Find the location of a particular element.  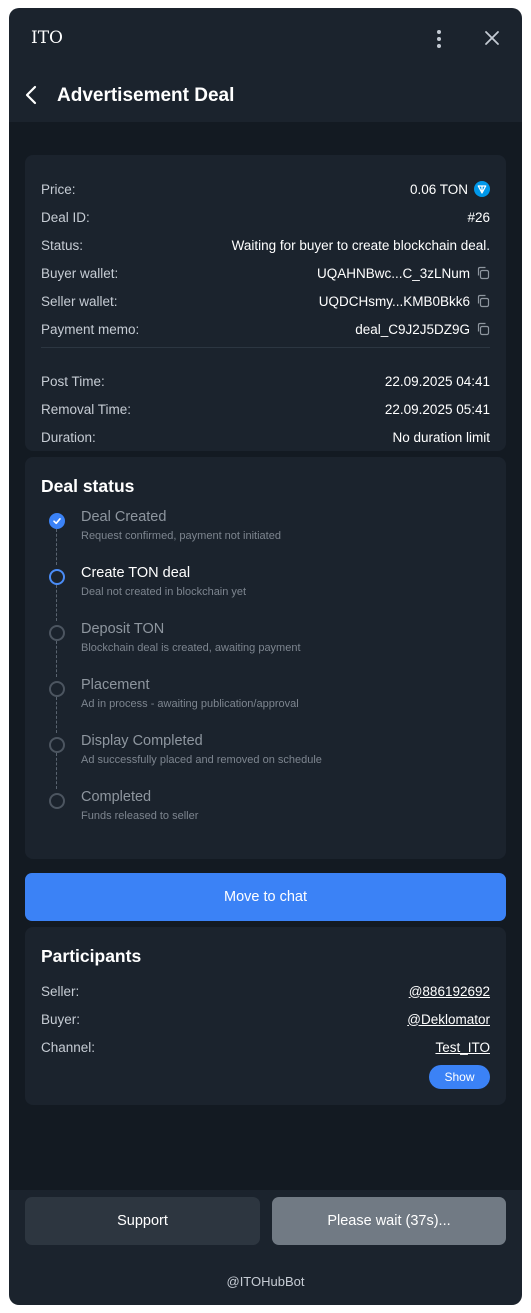

seller-wallet-value-group: UQDCHsmy...KMB0Bkk6 is located at coordinates (404, 301).